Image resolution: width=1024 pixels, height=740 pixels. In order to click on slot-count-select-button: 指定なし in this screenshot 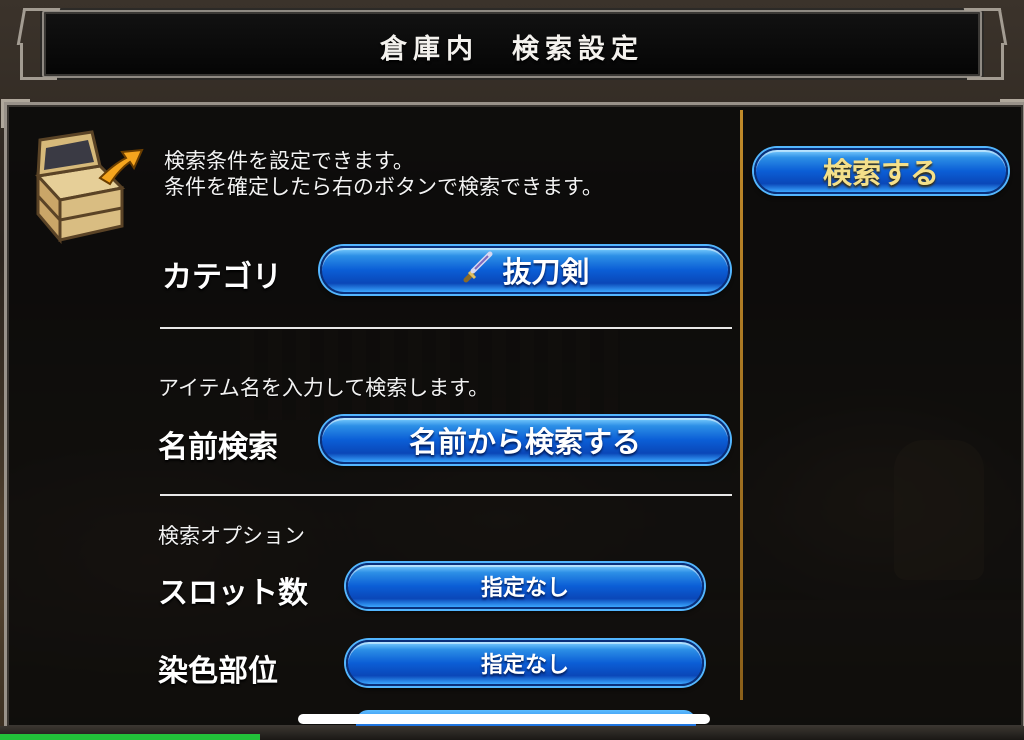, I will do `click(525, 586)`.